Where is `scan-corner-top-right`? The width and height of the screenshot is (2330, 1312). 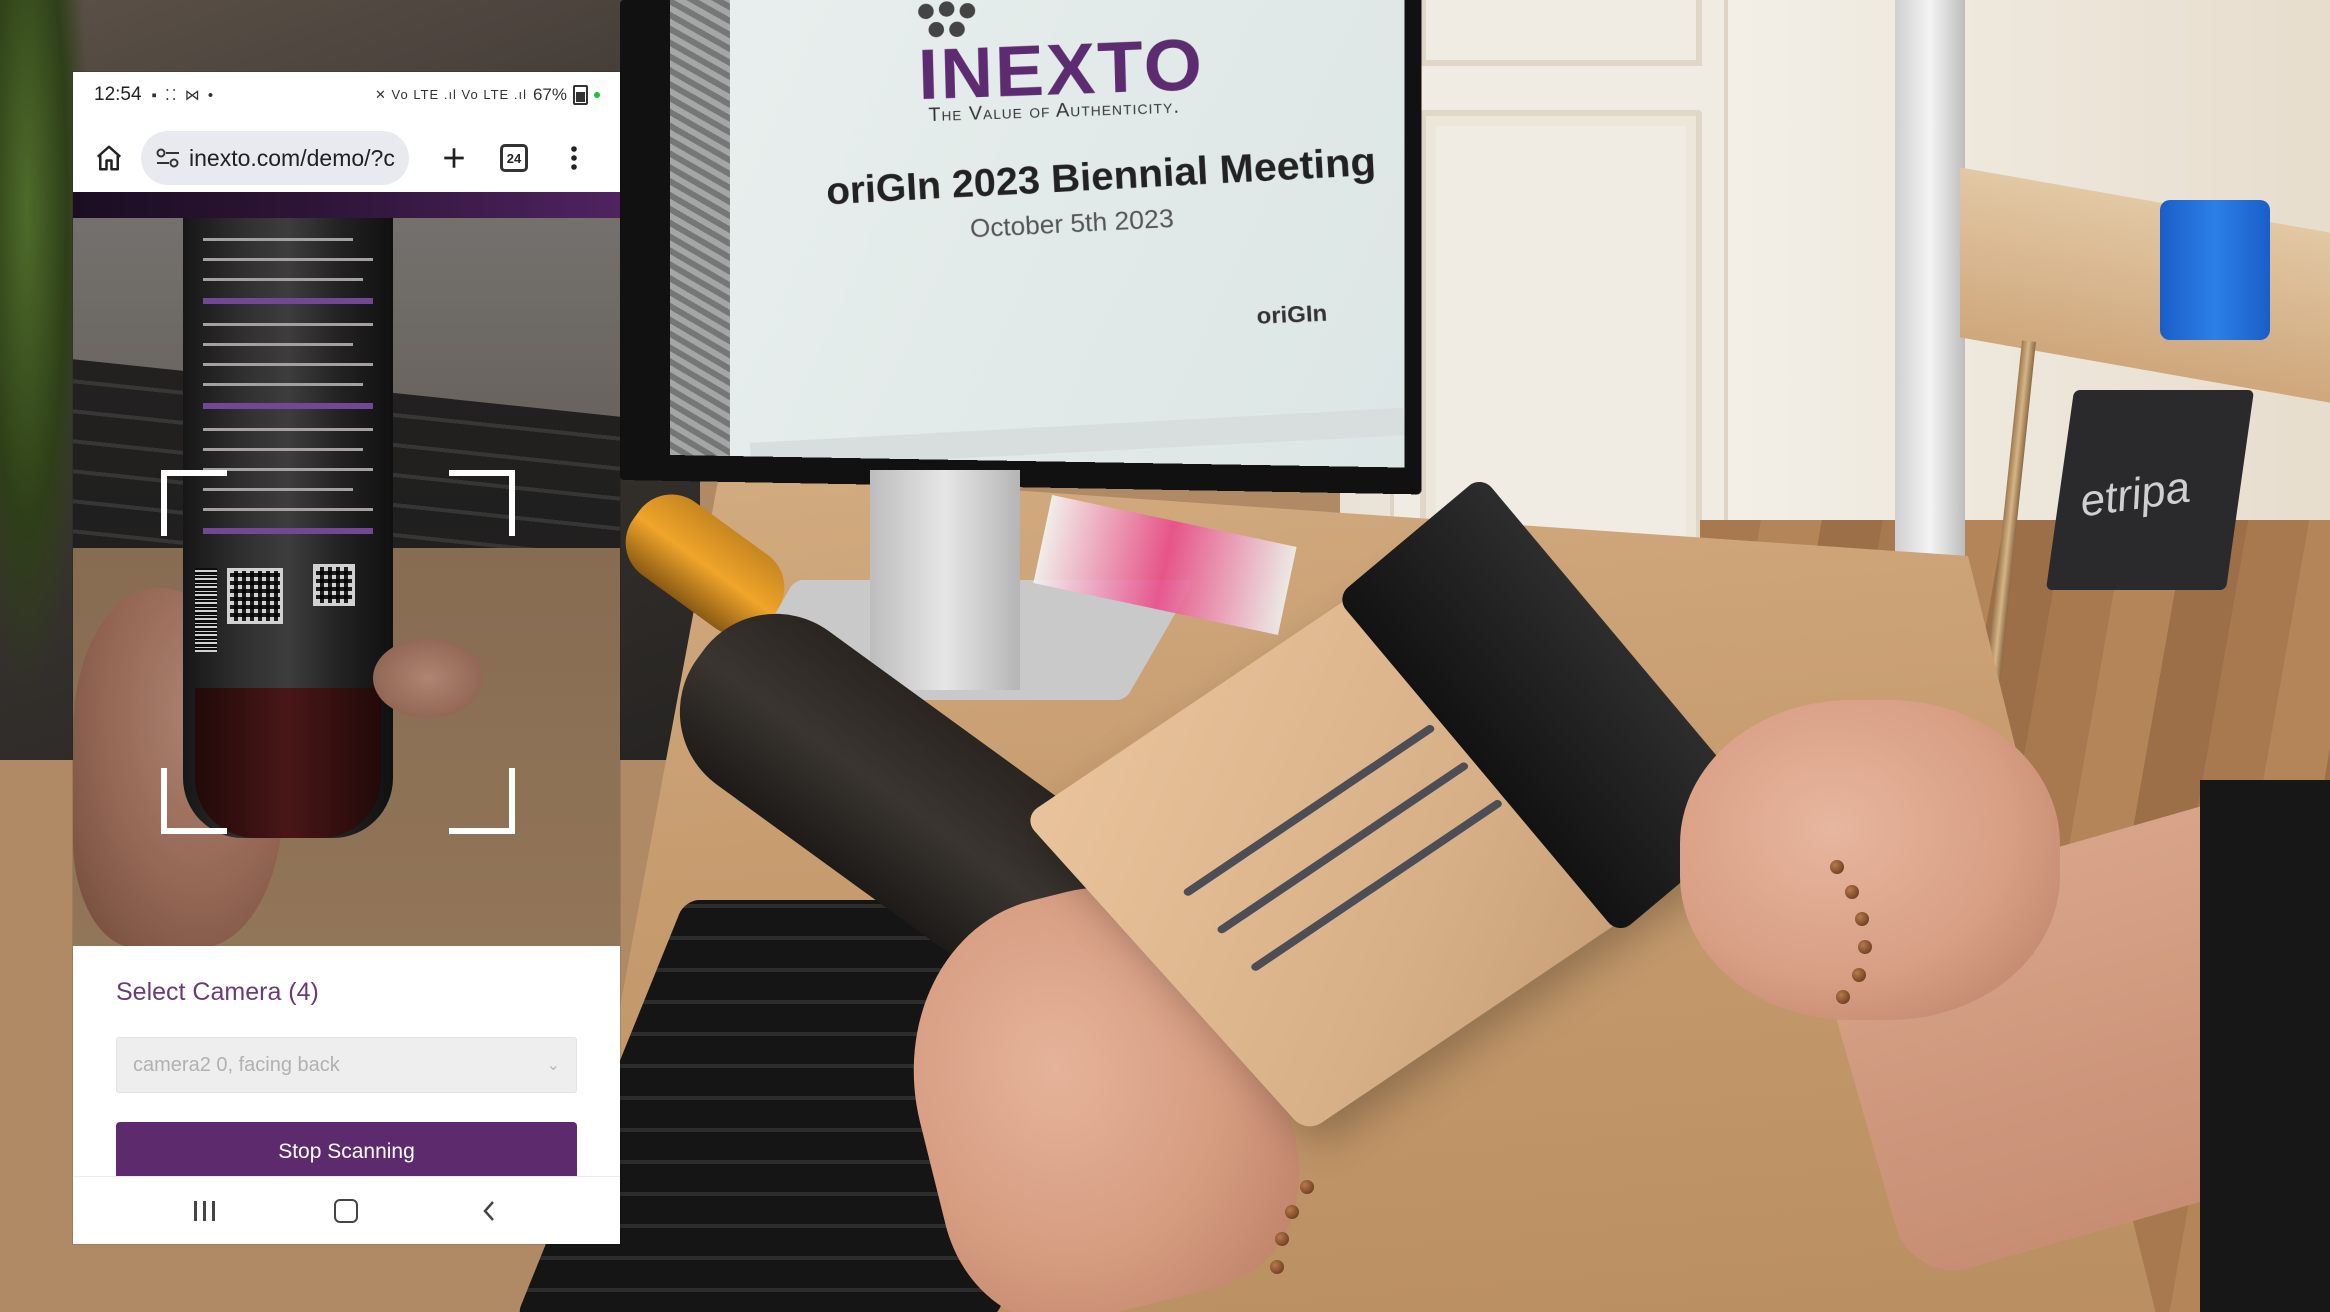 scan-corner-top-right is located at coordinates (482, 503).